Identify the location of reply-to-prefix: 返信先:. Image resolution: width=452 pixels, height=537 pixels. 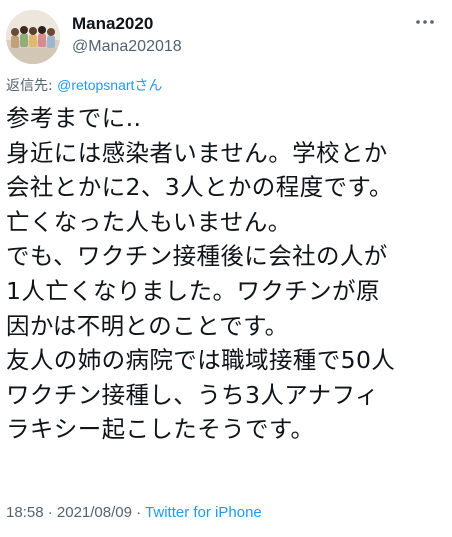
(32, 86).